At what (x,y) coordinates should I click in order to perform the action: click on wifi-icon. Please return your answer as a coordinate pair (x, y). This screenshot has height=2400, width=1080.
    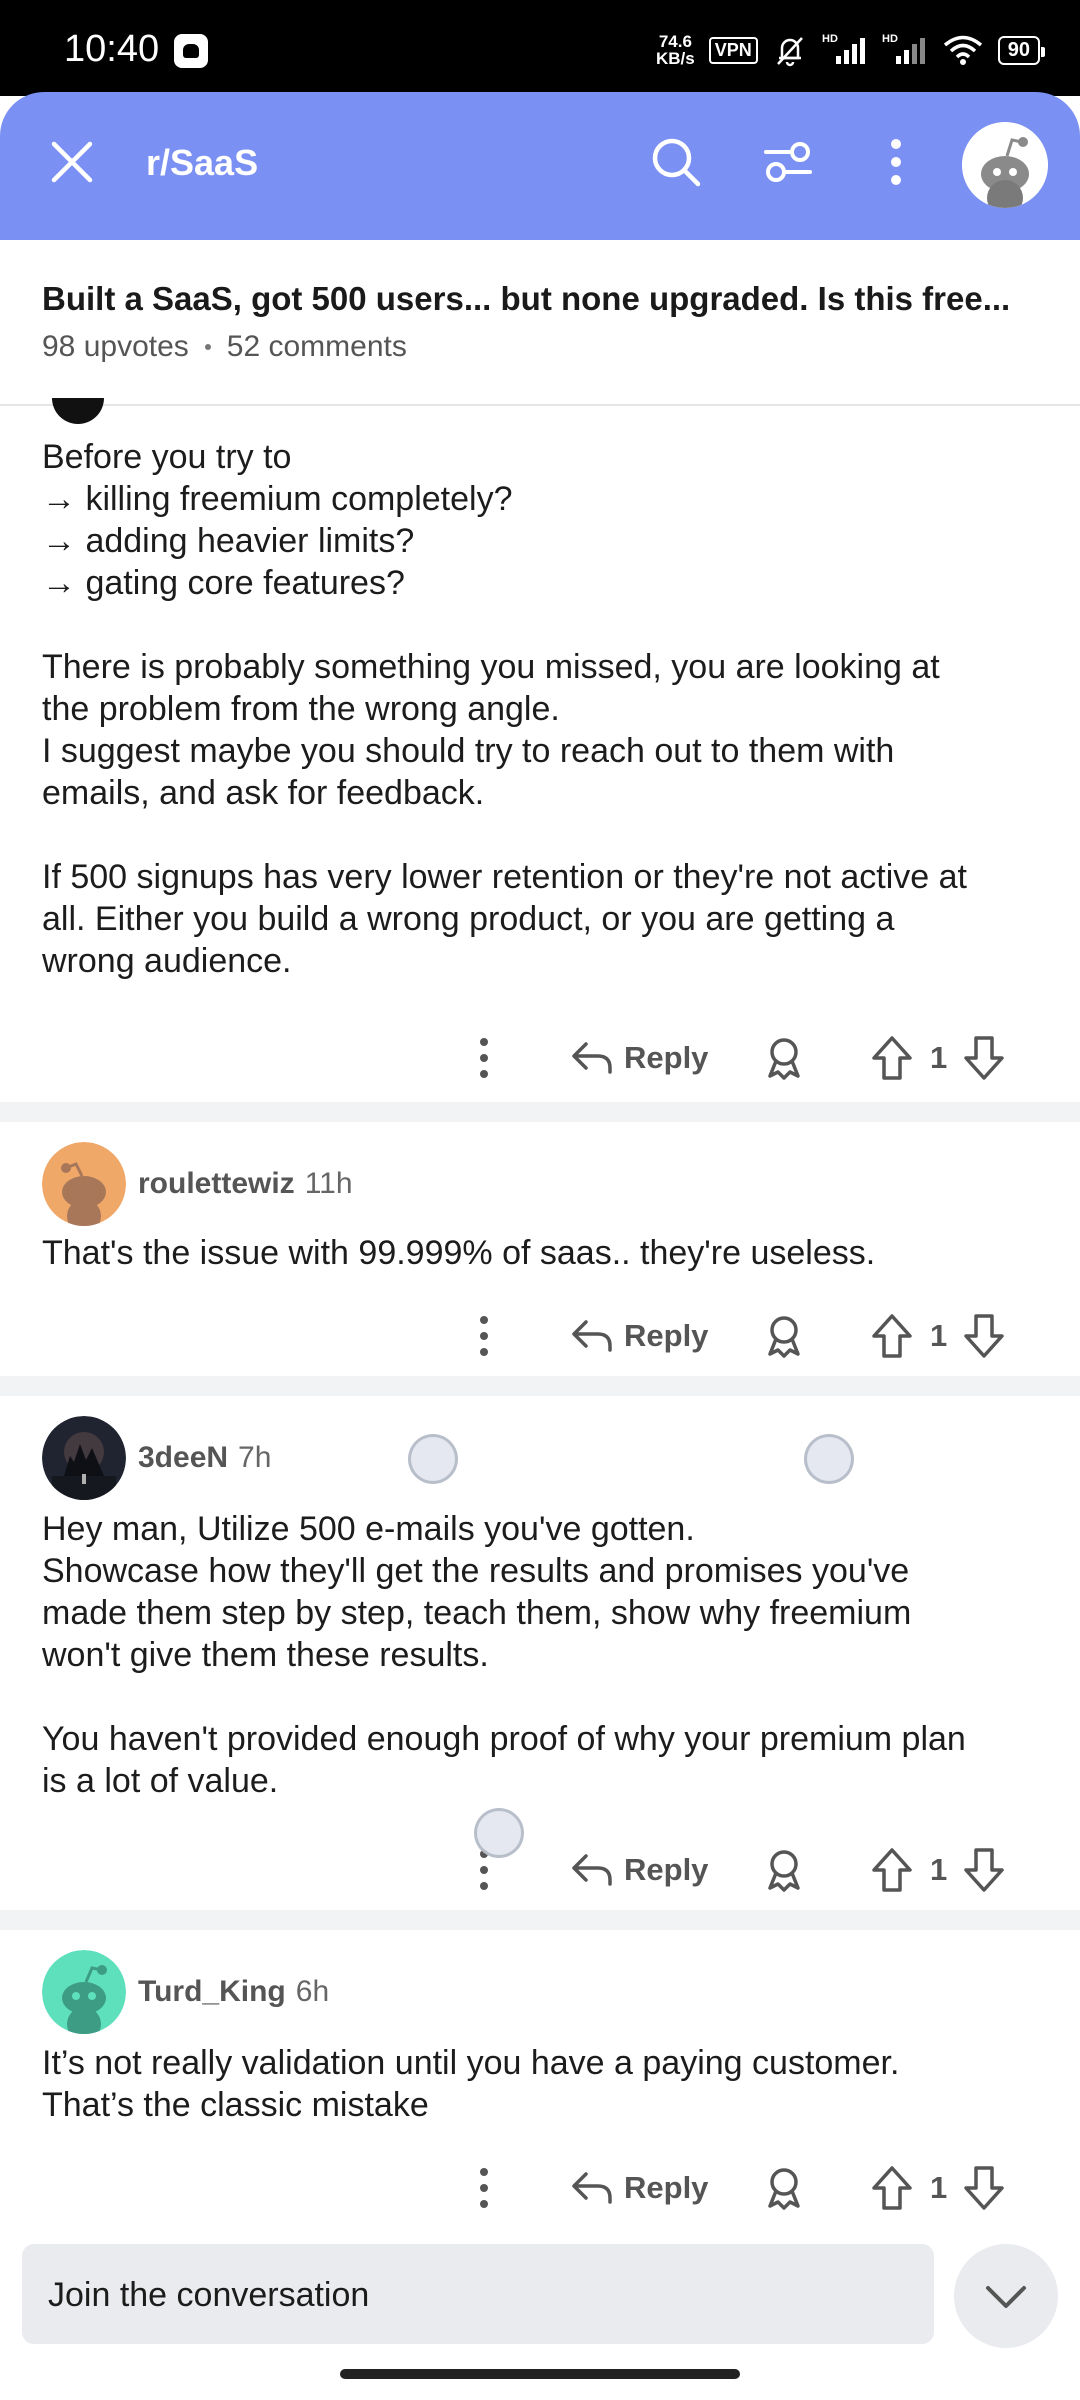
    Looking at the image, I should click on (962, 50).